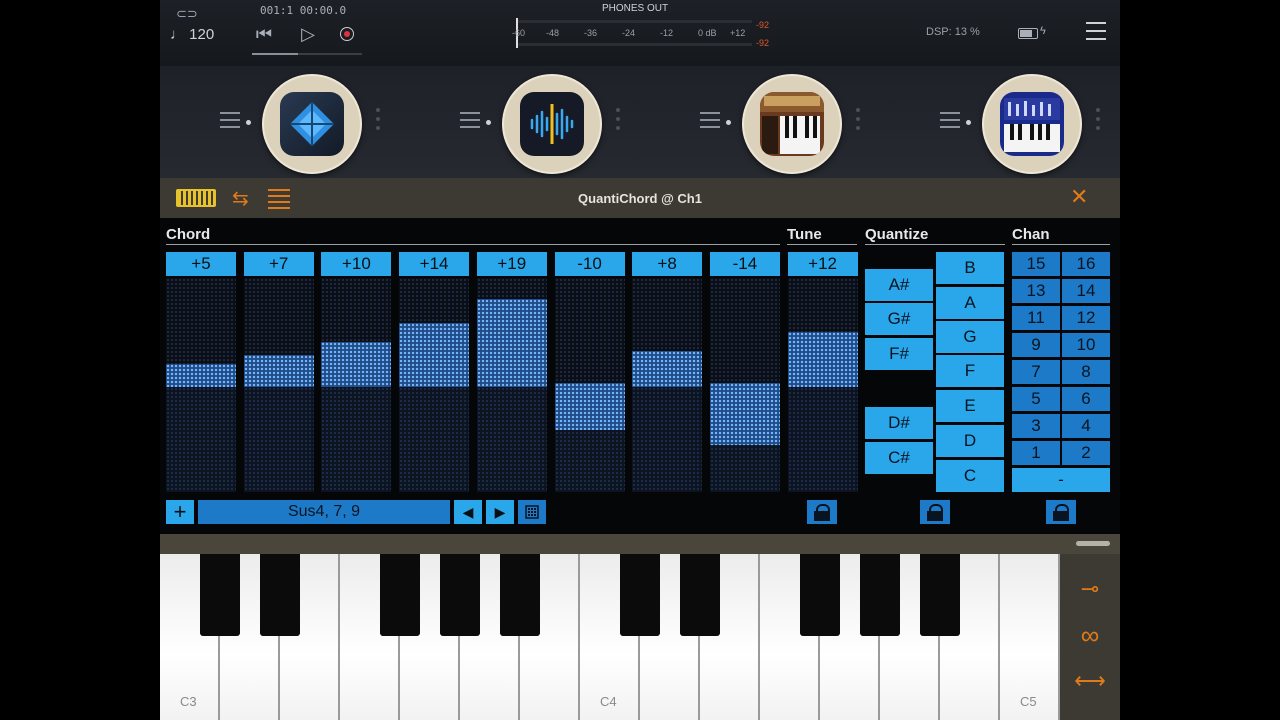 The image size is (1280, 720). Describe the element at coordinates (278, 264) in the screenshot. I see `chord-interval-label: +7` at that location.